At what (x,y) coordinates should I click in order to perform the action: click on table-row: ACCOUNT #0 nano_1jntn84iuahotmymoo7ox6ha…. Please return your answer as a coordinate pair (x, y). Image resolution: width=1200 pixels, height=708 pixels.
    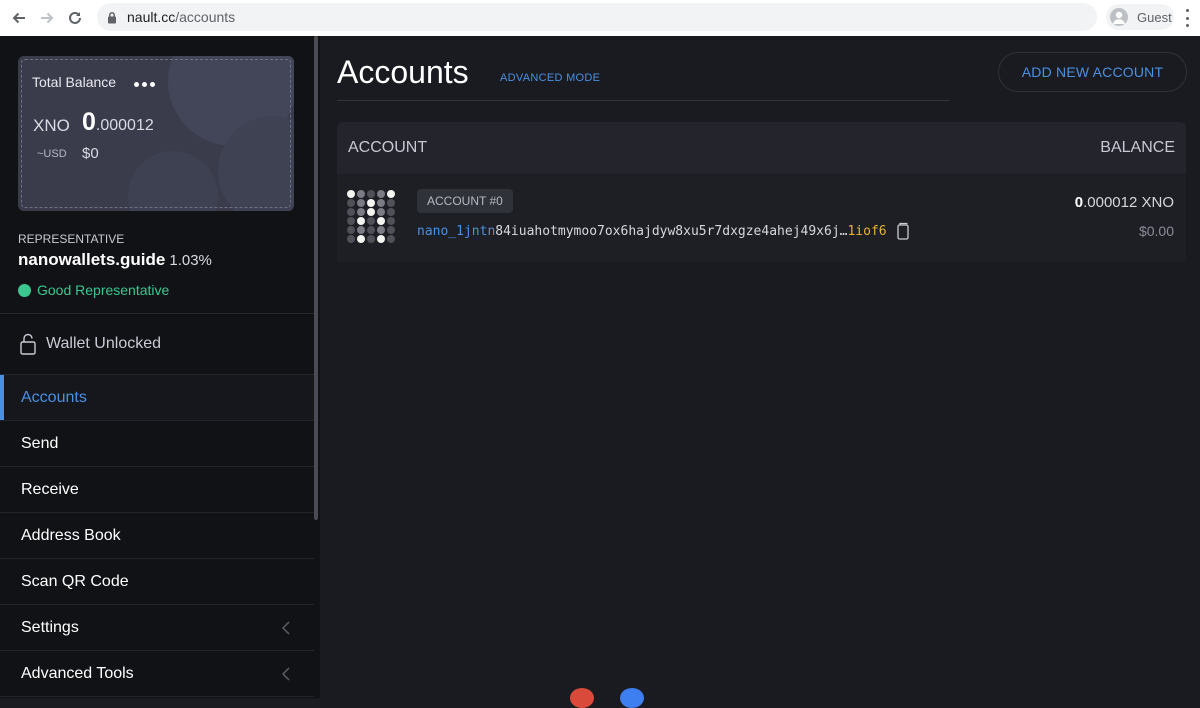
    Looking at the image, I should click on (761, 218).